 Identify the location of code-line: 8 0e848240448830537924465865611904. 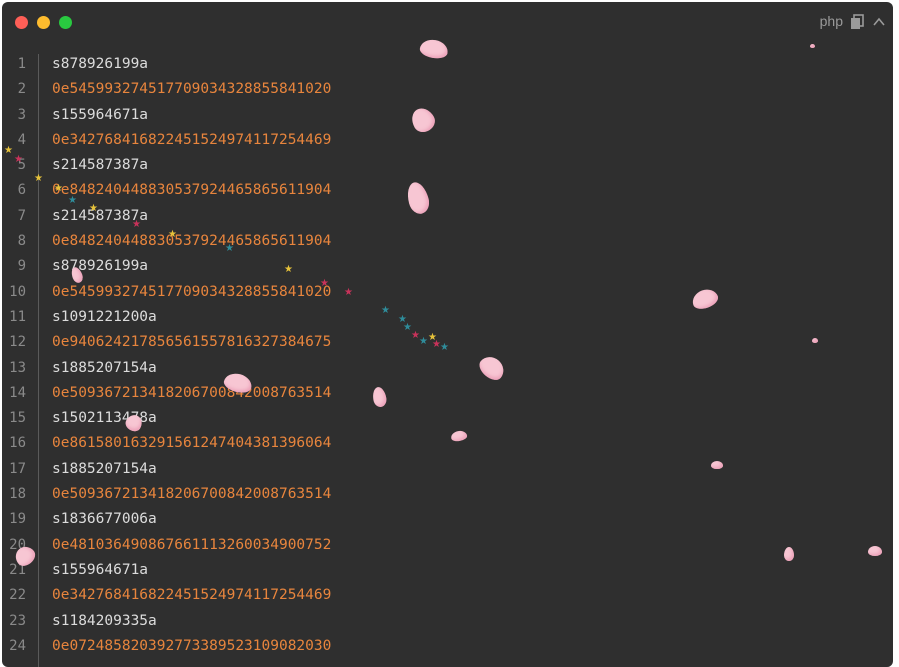
(447, 241).